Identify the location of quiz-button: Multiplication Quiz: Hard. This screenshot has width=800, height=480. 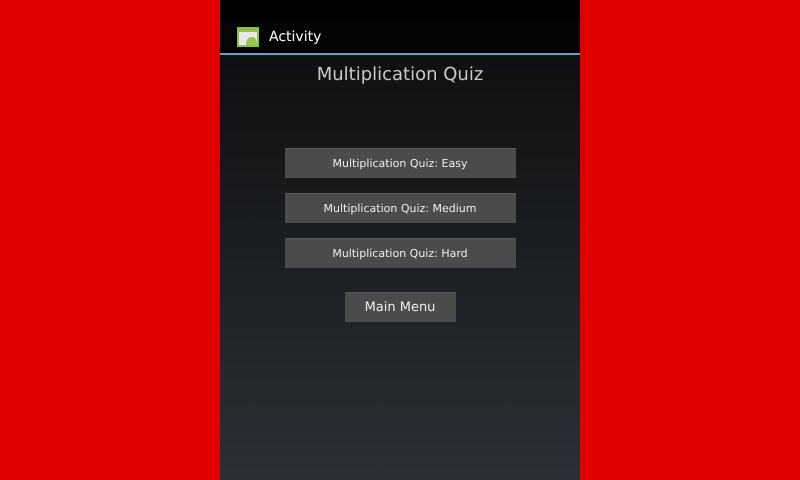
(400, 253).